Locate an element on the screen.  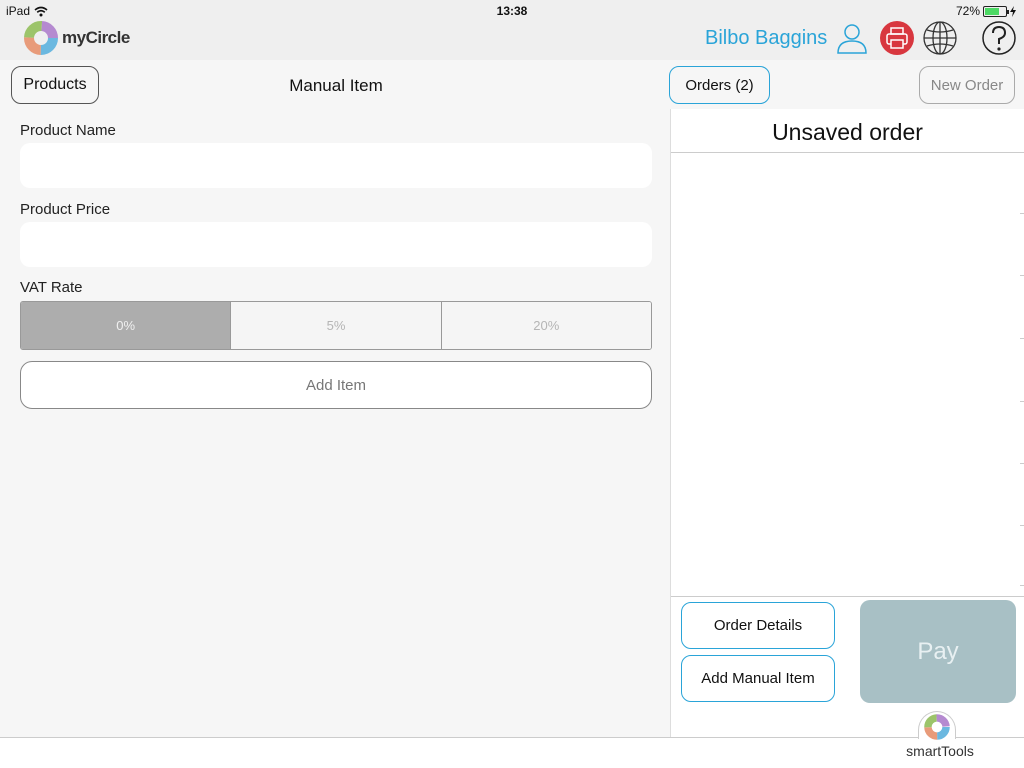
footer-bar is located at coordinates (512, 752).